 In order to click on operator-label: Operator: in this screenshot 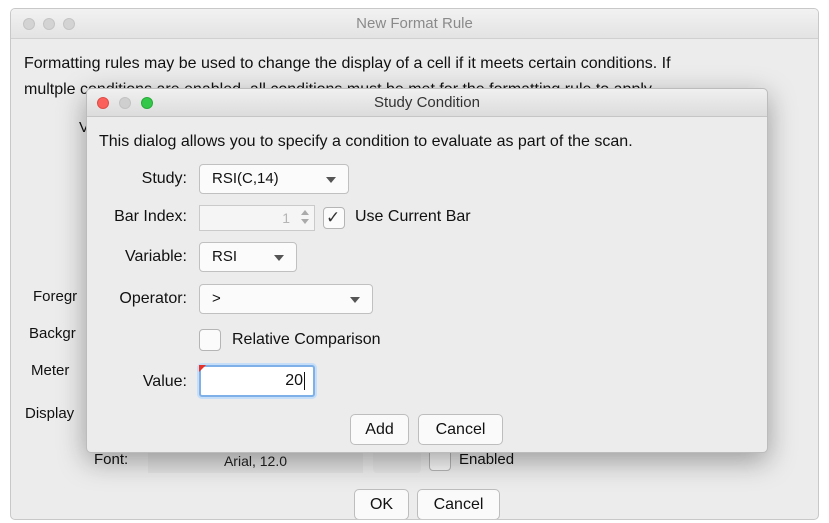, I will do `click(153, 298)`.